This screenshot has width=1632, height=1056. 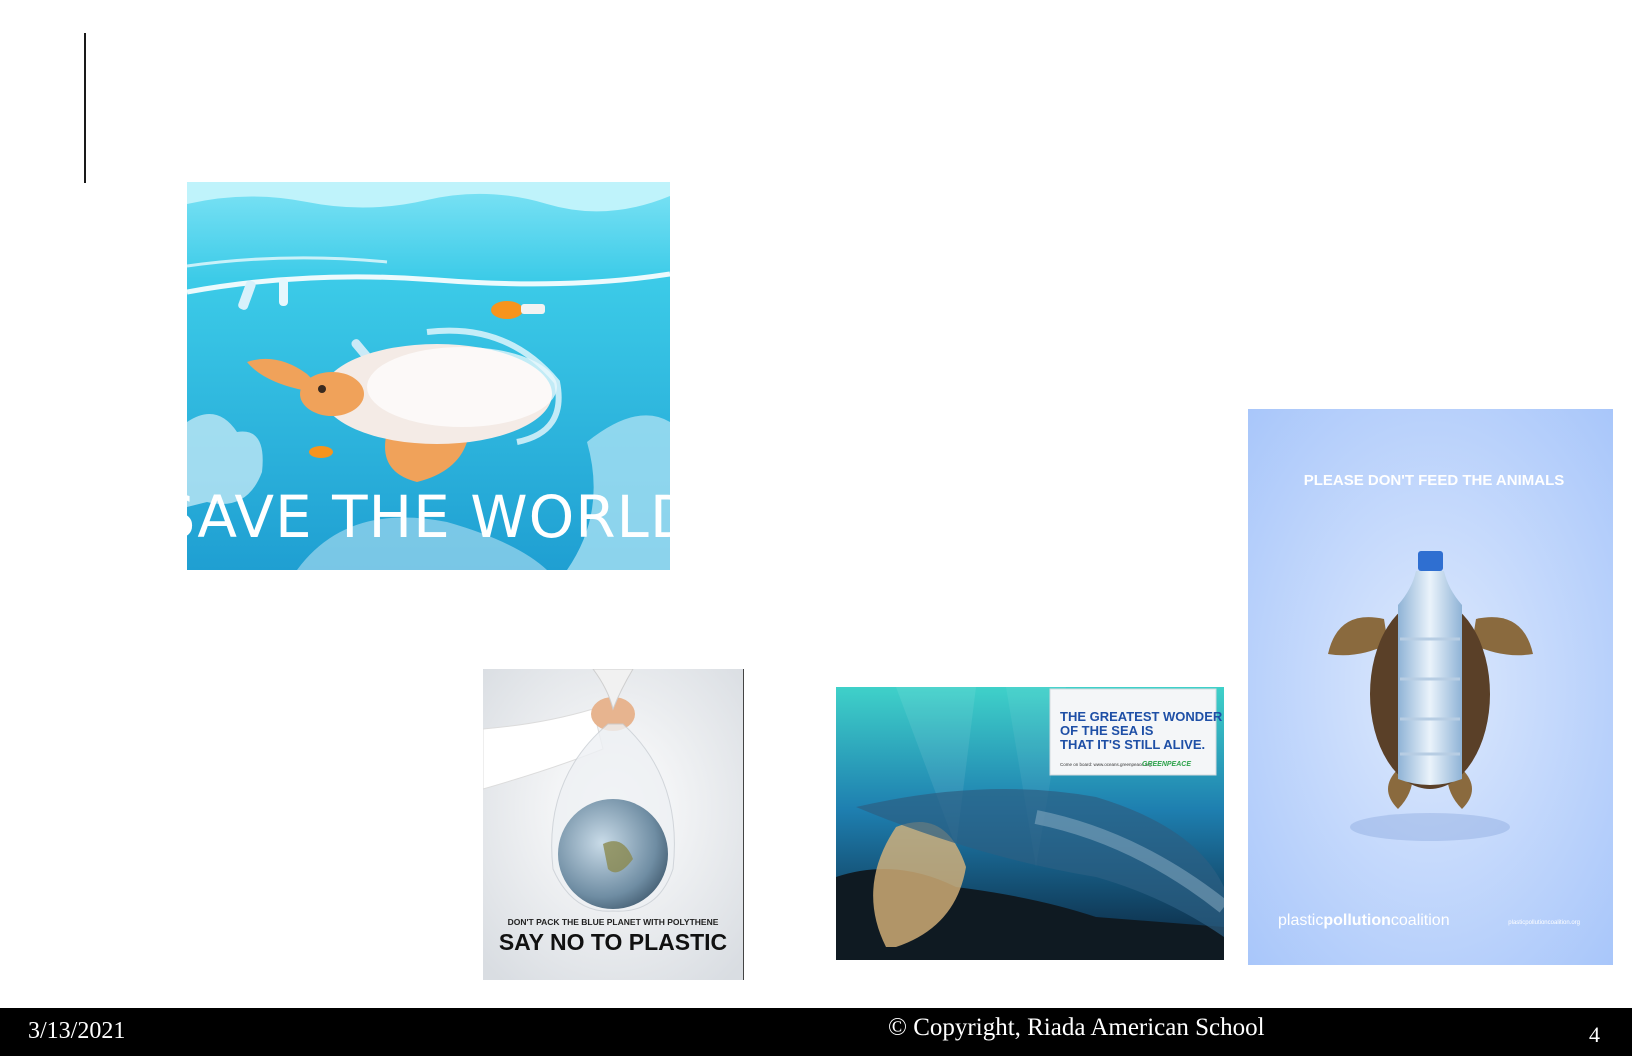 I want to click on svg-text: plasticpollutioncoalition, so click(x=1364, y=920).